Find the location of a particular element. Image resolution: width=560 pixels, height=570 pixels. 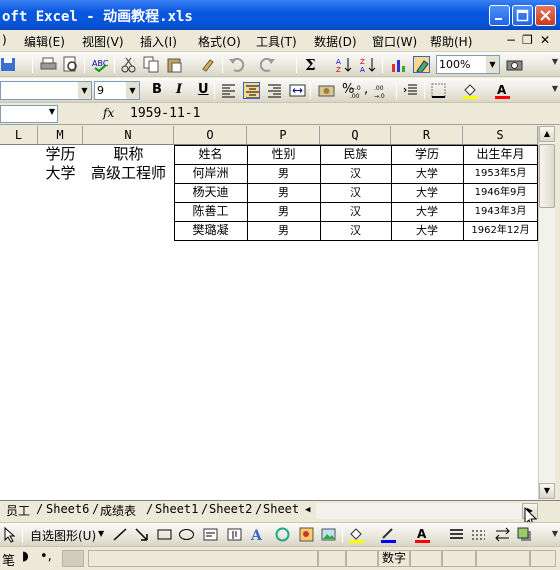

cut-icon is located at coordinates (128, 64).